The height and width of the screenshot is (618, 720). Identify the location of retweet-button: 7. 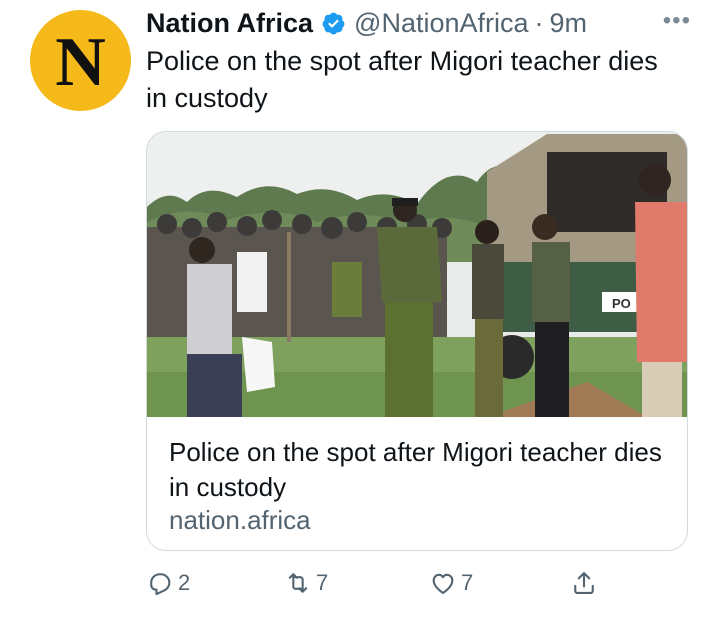
(306, 583).